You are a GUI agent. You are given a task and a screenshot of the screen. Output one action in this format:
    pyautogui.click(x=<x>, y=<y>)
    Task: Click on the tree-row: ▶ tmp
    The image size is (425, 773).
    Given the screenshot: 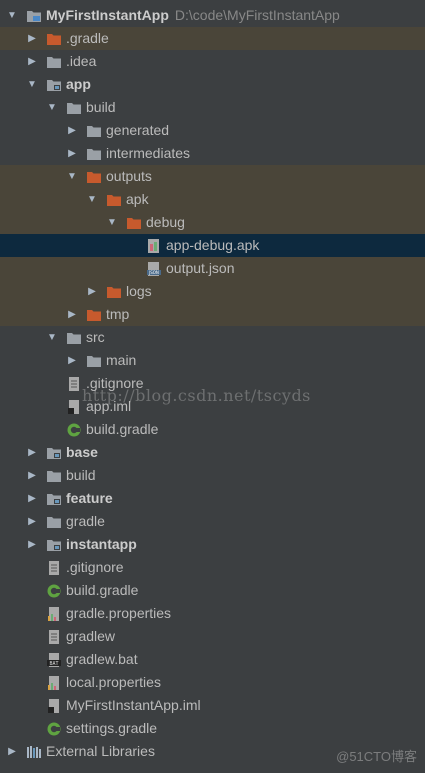 What is the action you would take?
    pyautogui.click(x=212, y=314)
    